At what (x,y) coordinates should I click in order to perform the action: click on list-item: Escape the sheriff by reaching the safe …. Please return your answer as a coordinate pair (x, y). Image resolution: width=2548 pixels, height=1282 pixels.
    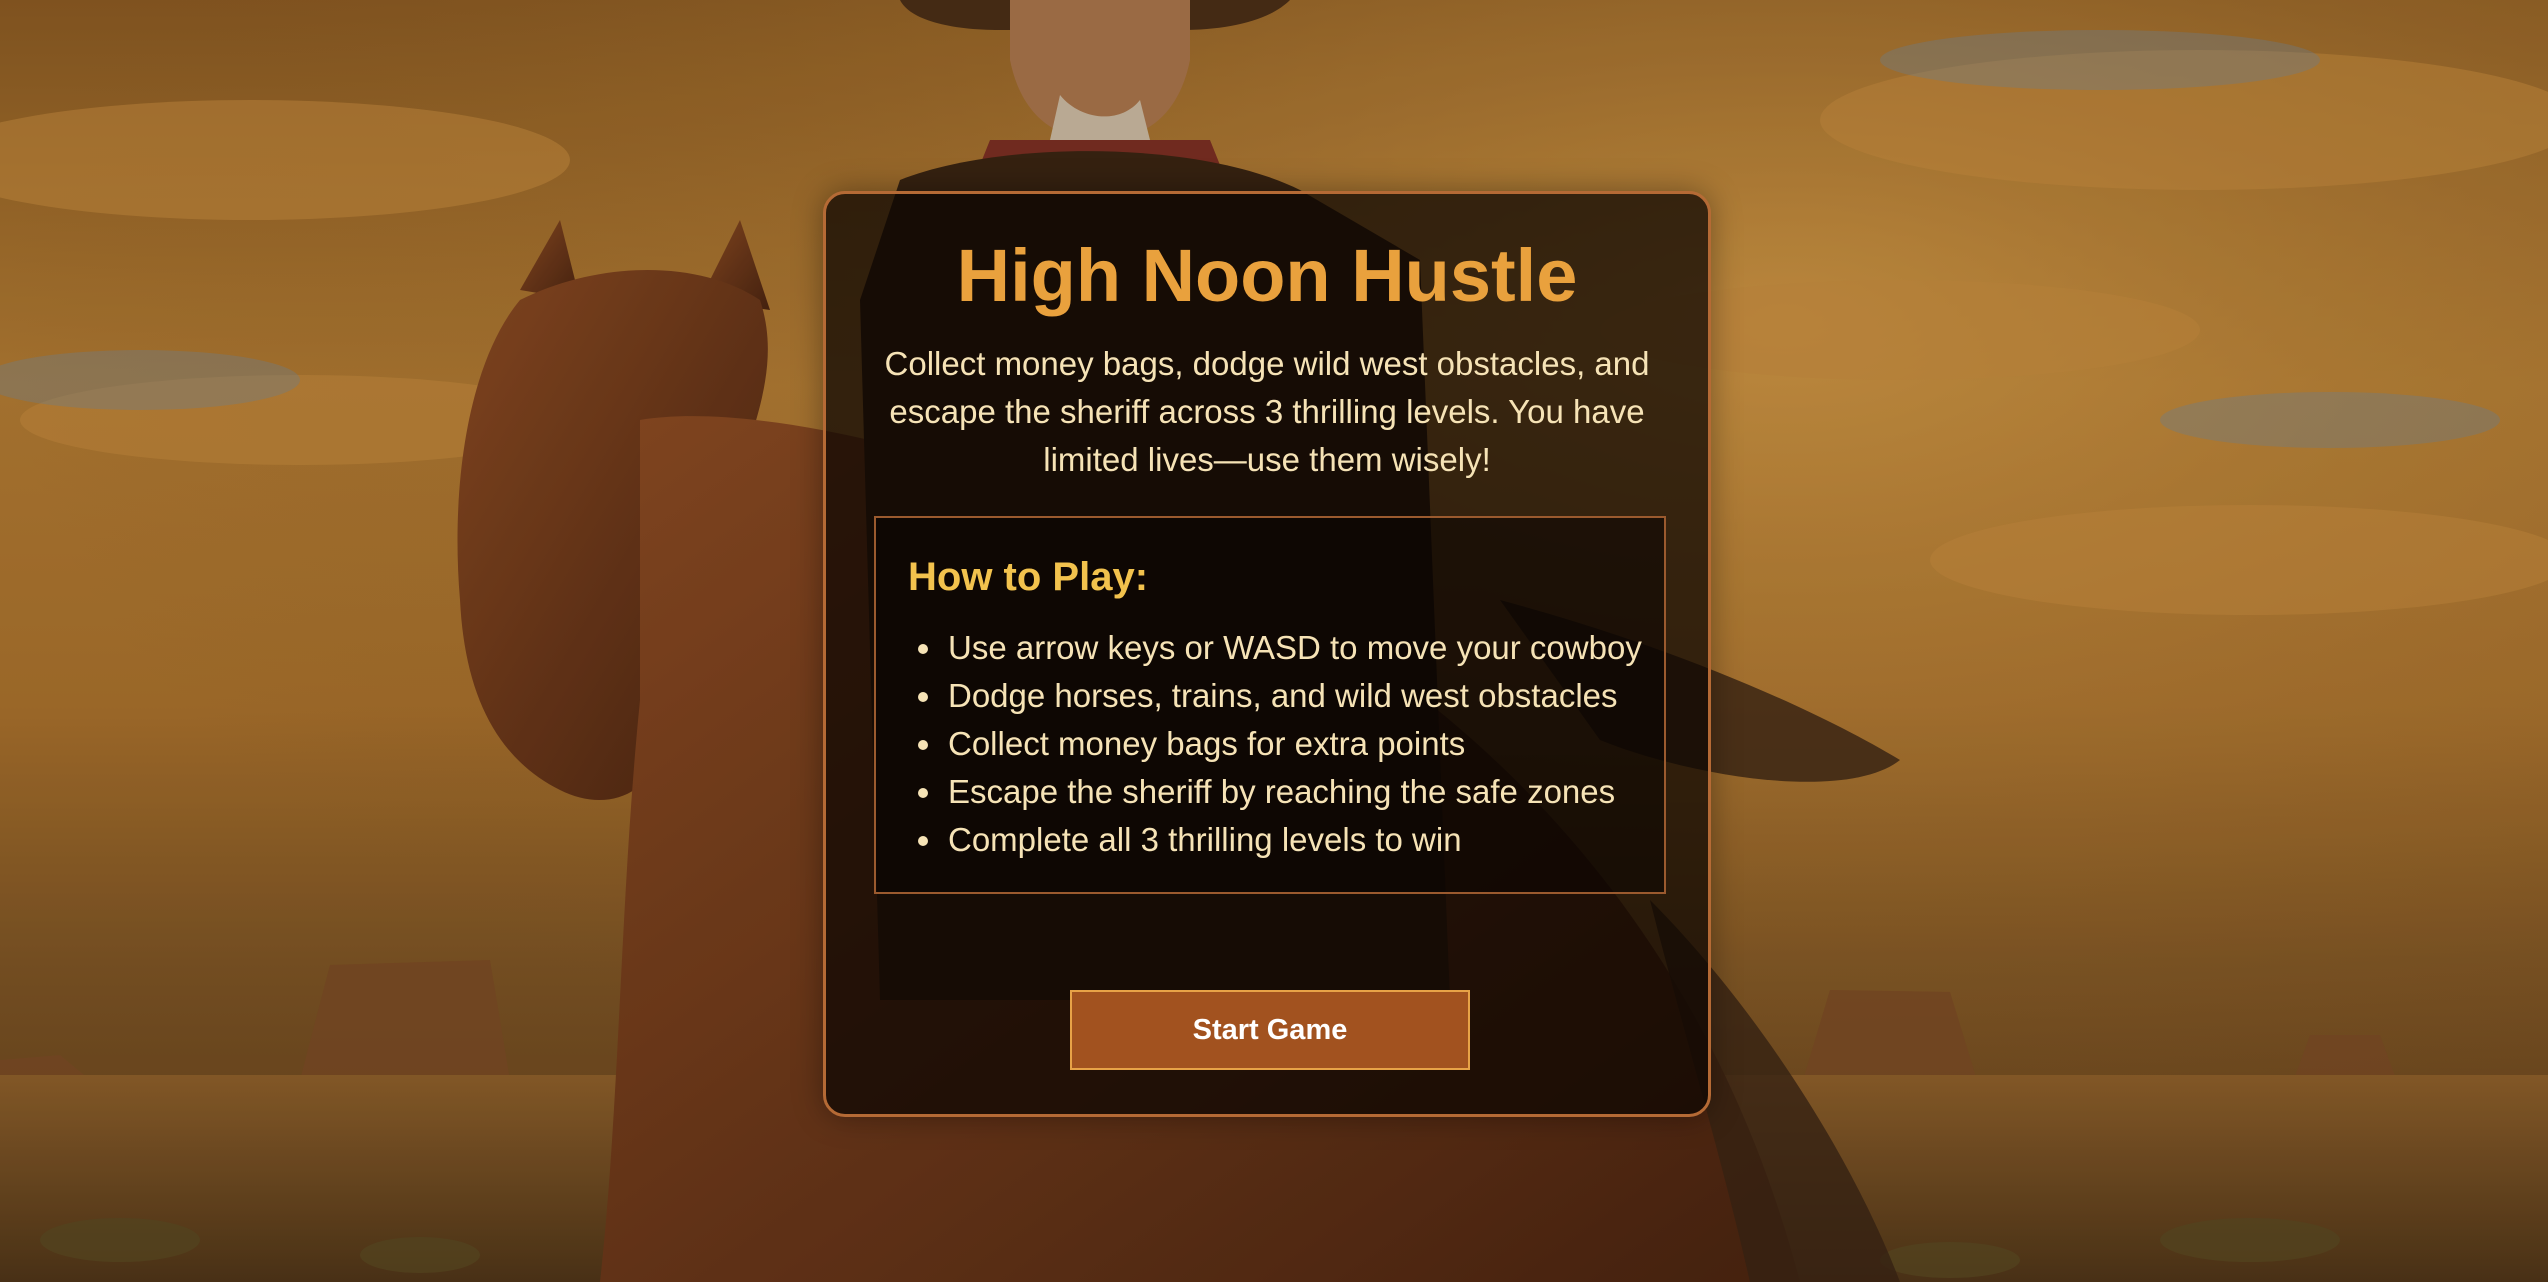
    Looking at the image, I should click on (1278, 792).